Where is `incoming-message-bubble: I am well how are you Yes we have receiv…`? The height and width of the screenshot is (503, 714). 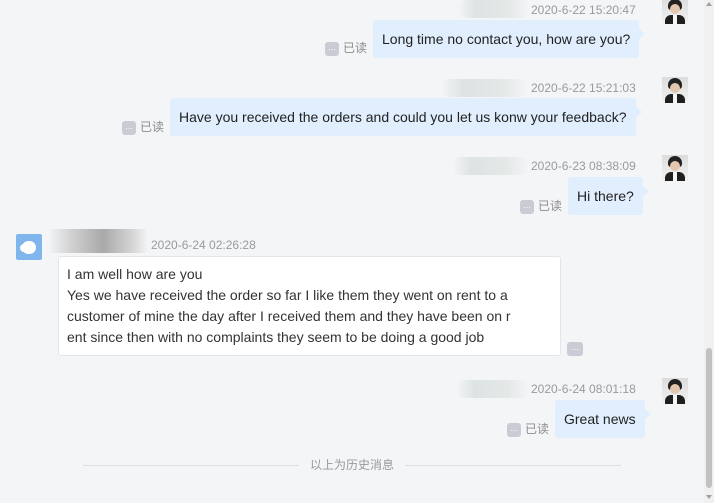
incoming-message-bubble: I am well how are you Yes we have receiv… is located at coordinates (309, 306).